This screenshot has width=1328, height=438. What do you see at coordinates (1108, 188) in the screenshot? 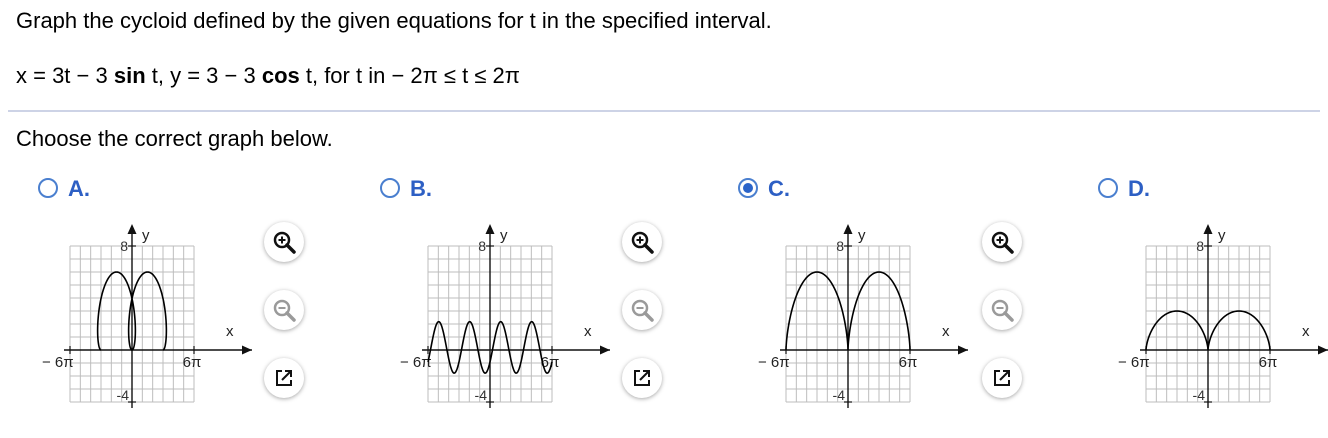
I see `radio-option-d` at bounding box center [1108, 188].